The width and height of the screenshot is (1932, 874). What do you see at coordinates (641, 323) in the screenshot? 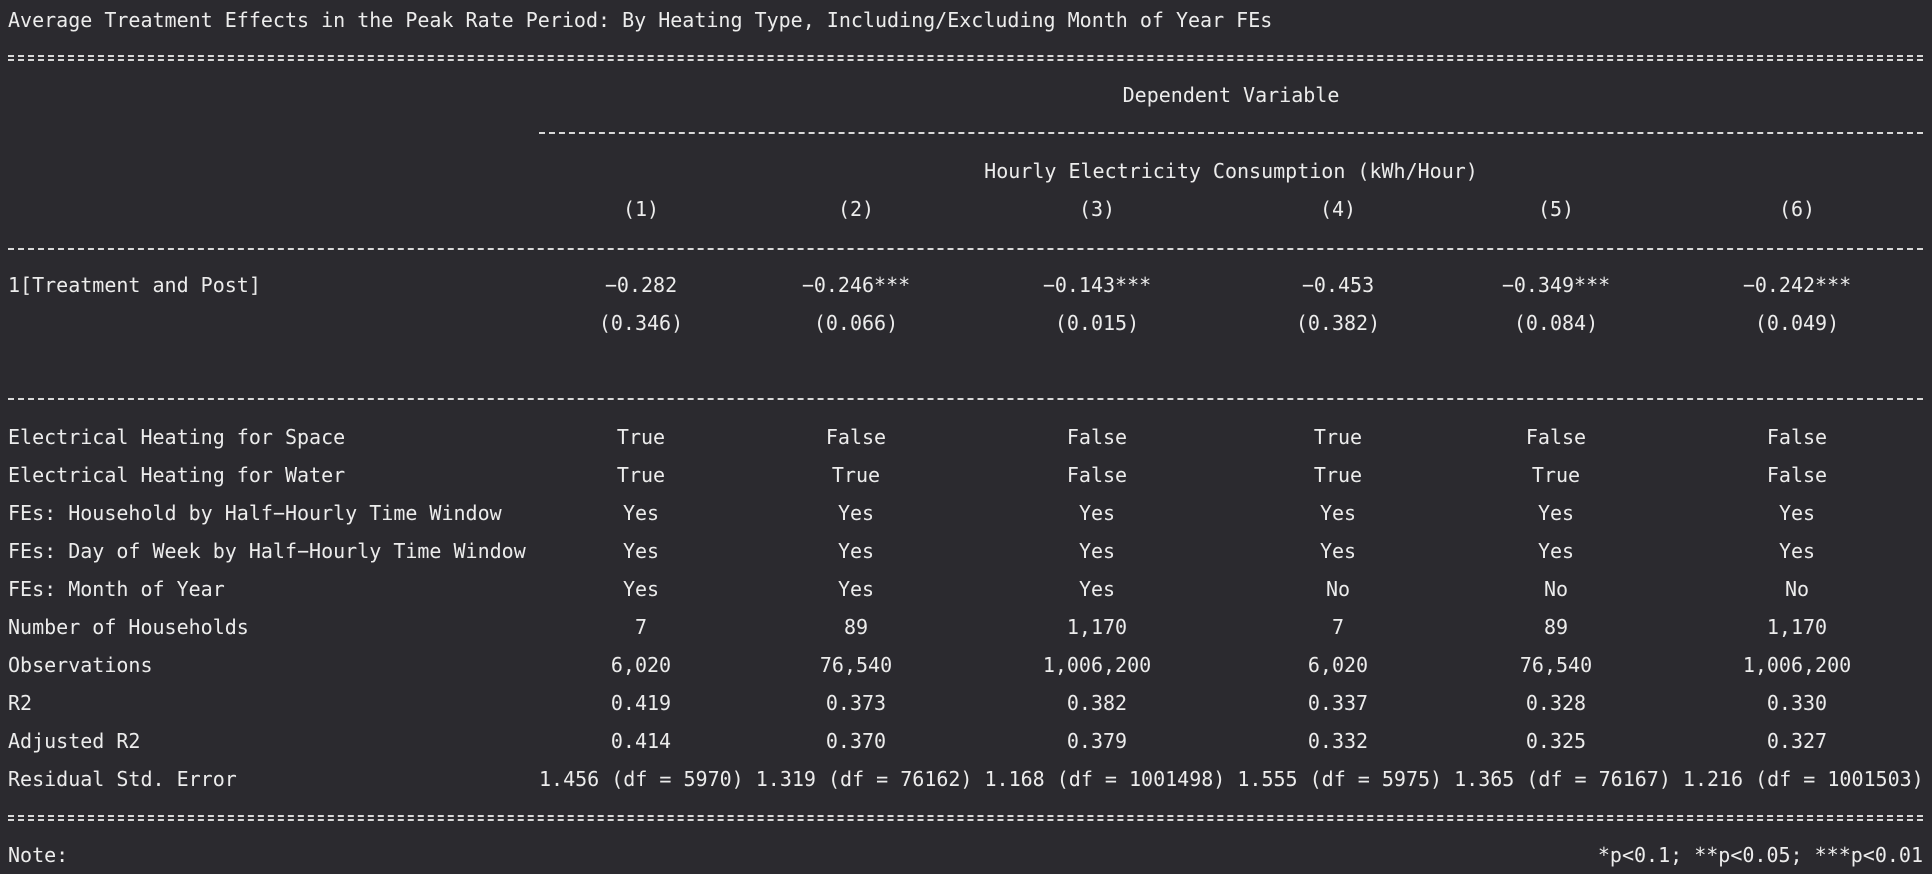
I see `std-error: (0.346)` at bounding box center [641, 323].